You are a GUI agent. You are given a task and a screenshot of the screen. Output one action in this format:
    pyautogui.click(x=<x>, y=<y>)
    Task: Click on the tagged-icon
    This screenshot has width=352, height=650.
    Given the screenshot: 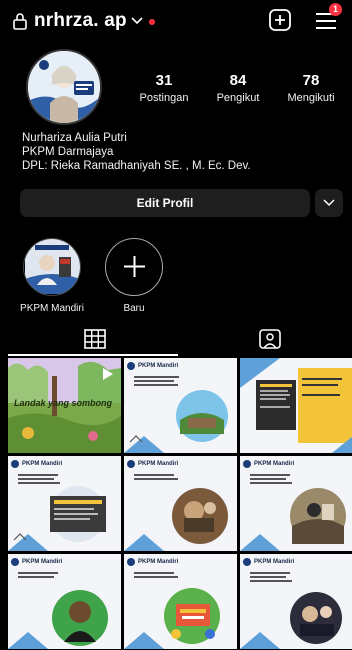 What is the action you would take?
    pyautogui.click(x=270, y=339)
    